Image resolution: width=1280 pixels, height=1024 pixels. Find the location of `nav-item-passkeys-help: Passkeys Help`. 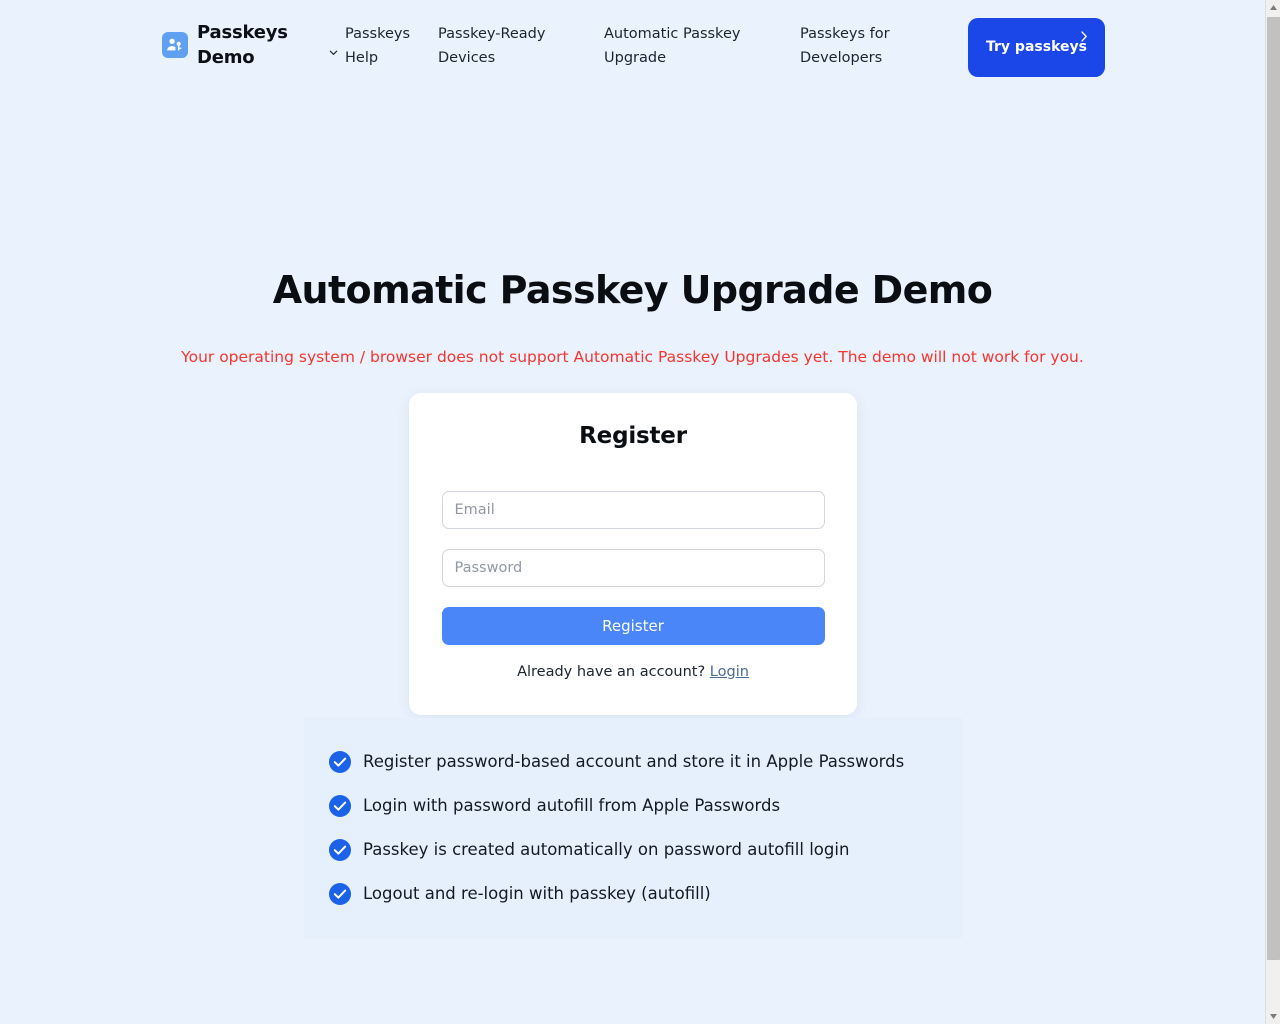

nav-item-passkeys-help: Passkeys Help is located at coordinates (383, 46).